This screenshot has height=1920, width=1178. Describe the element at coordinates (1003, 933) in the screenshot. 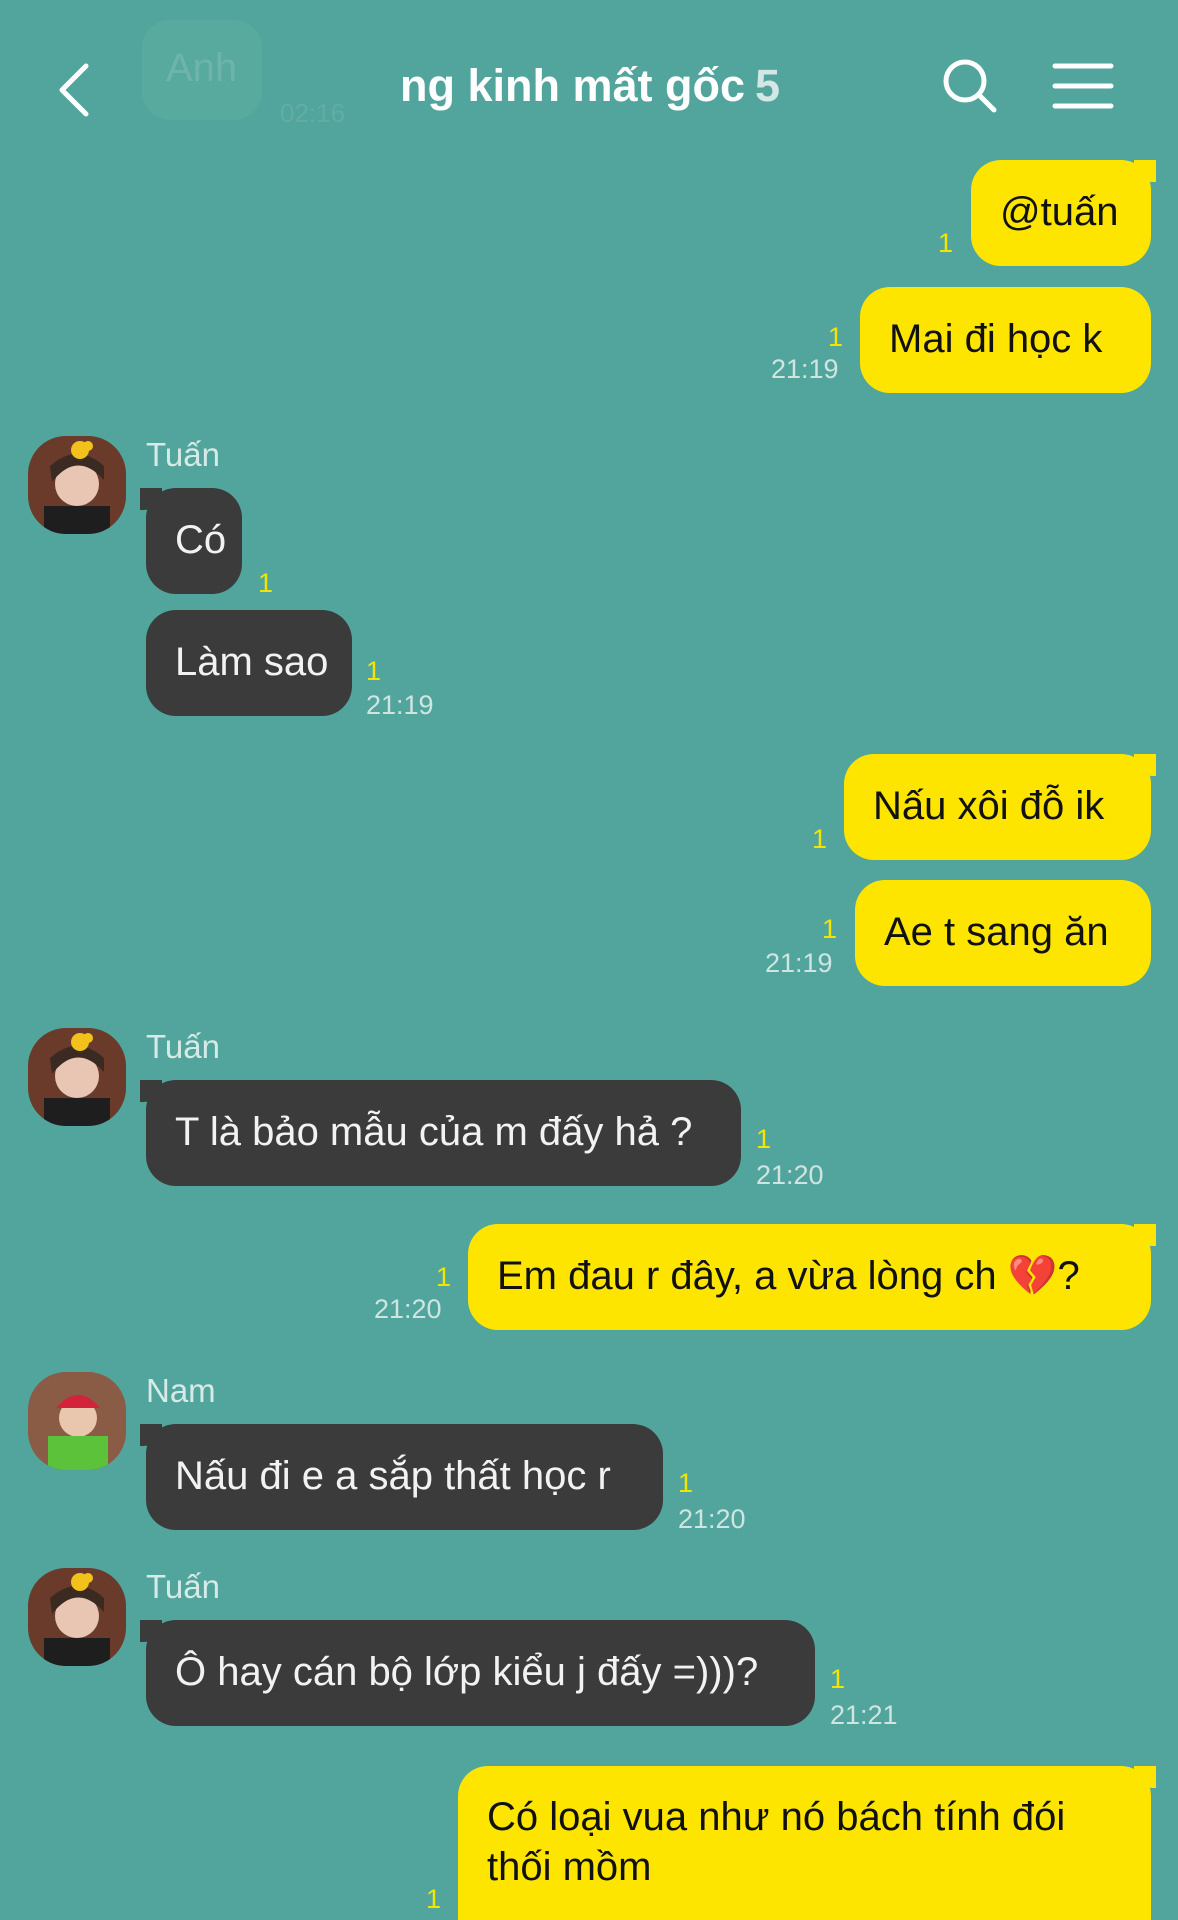

I see `message-bubble: Ae t sang ăn` at that location.